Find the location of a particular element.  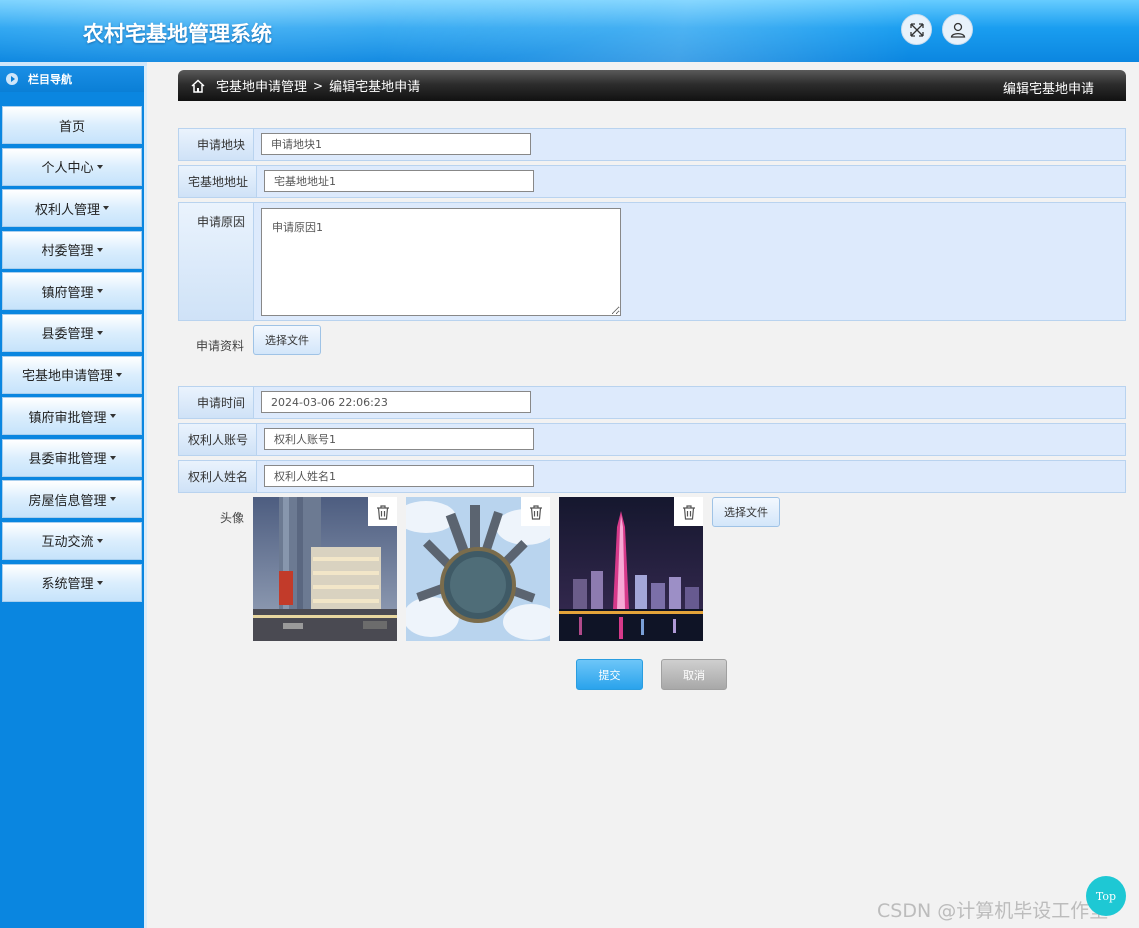

app-title: 农村宅基地管理系统 is located at coordinates (177, 34).